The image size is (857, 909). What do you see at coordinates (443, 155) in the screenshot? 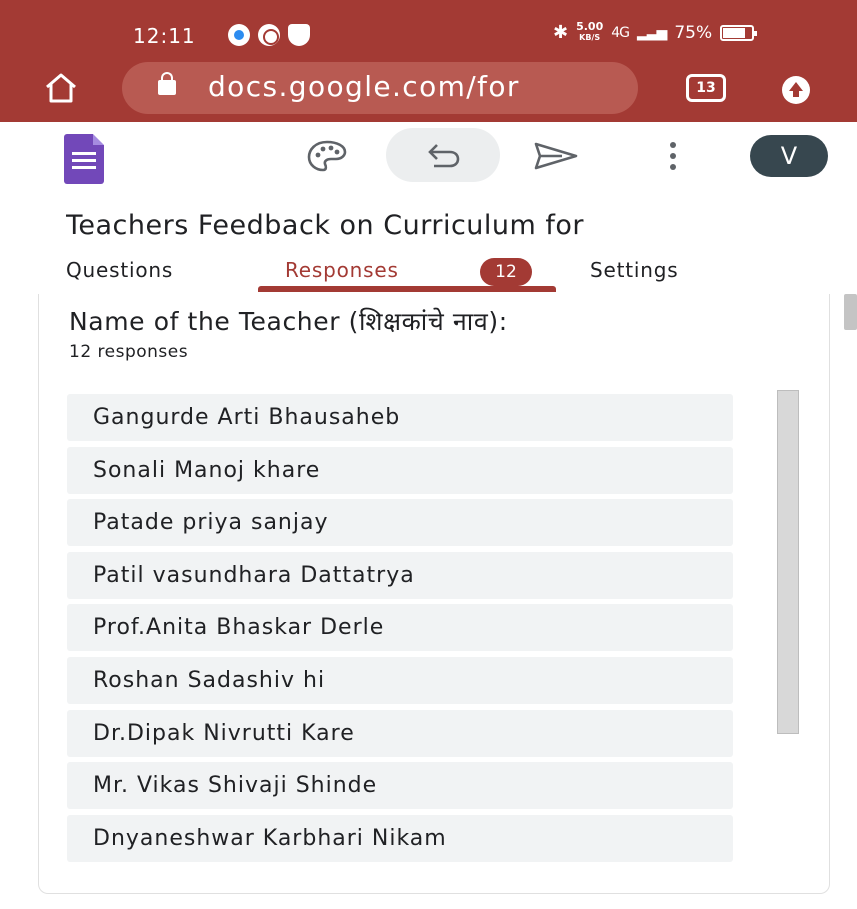
I see `undo-icon` at bounding box center [443, 155].